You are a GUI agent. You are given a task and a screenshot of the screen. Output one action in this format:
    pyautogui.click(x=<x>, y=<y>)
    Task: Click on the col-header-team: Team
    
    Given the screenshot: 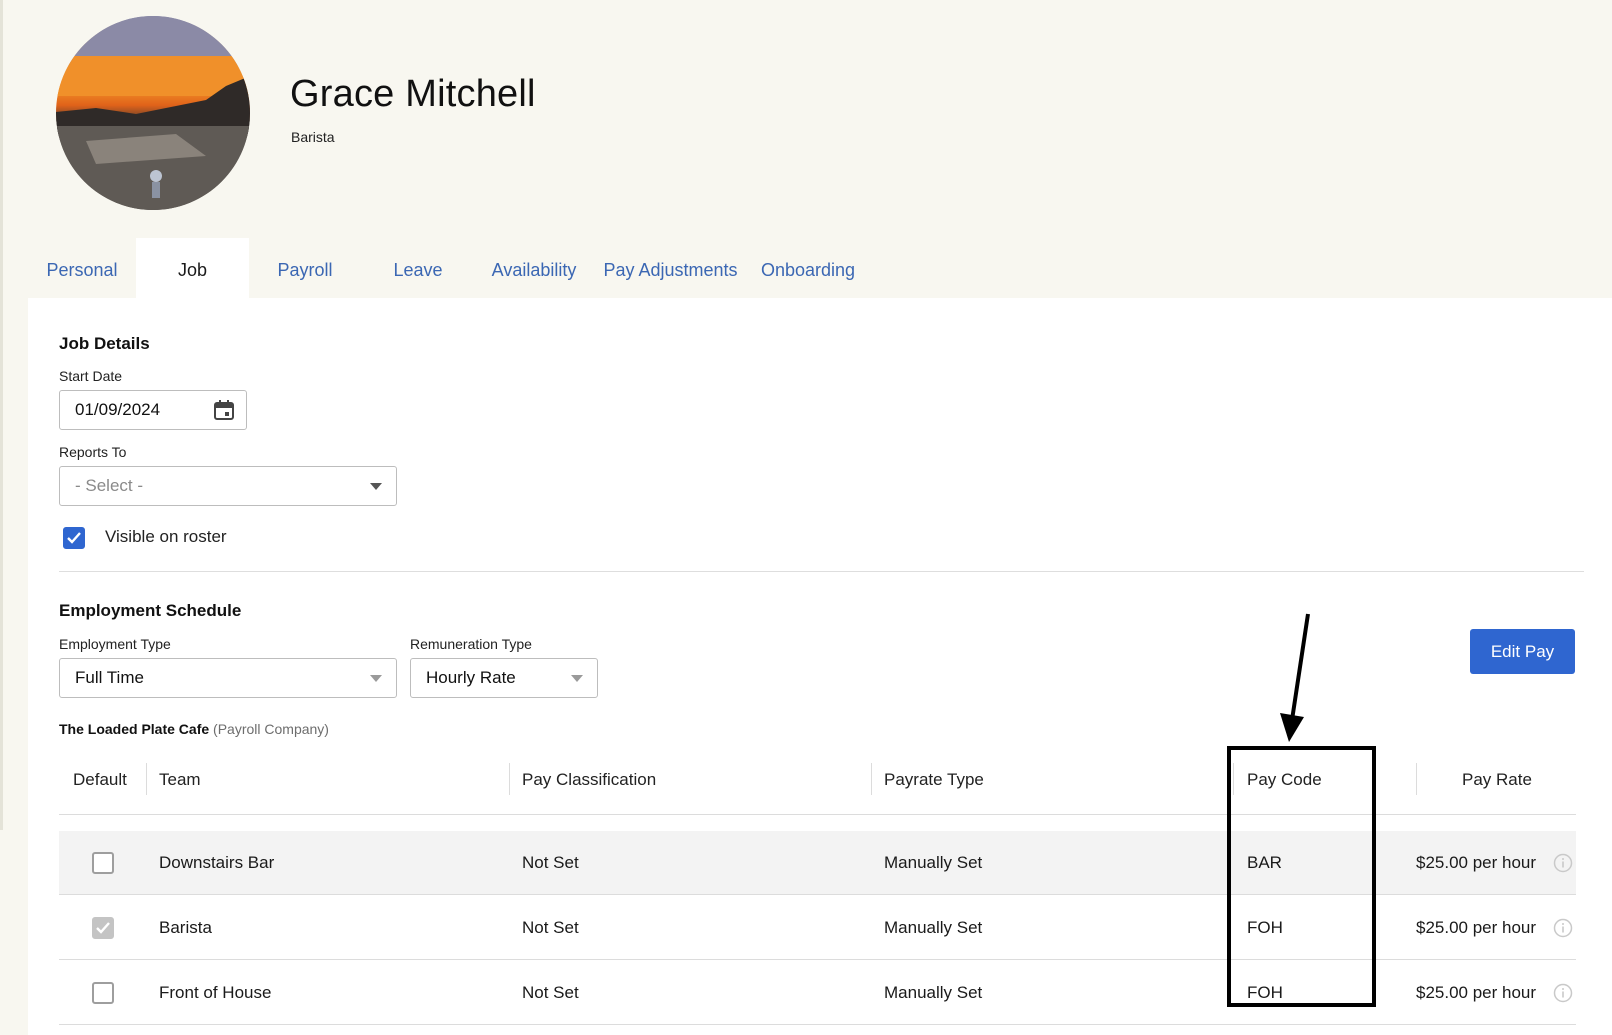 What is the action you would take?
    pyautogui.click(x=180, y=779)
    